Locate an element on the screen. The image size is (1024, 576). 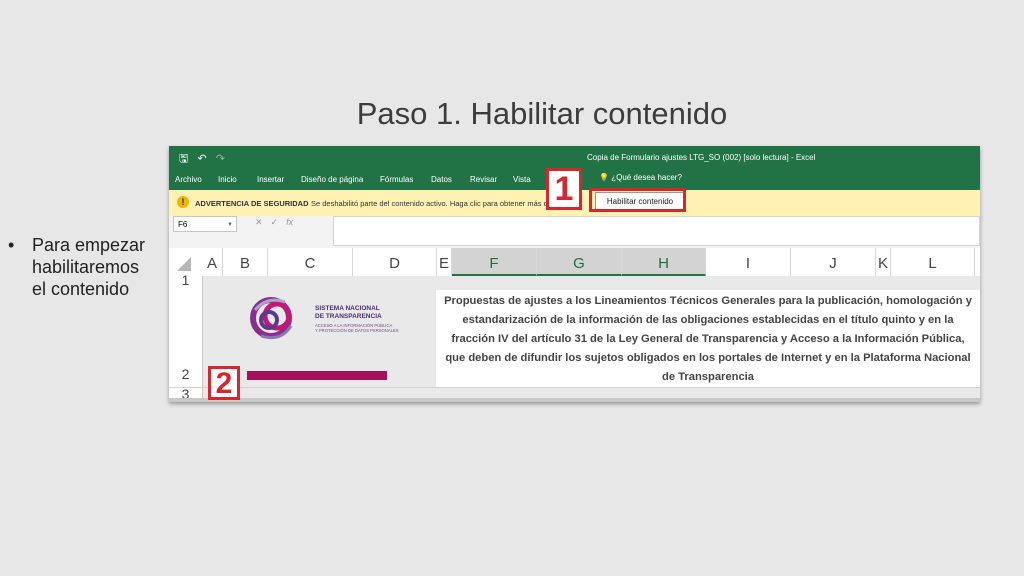
bullet-text: Para empezar habilitaremos el contenido is located at coordinates (89, 267).